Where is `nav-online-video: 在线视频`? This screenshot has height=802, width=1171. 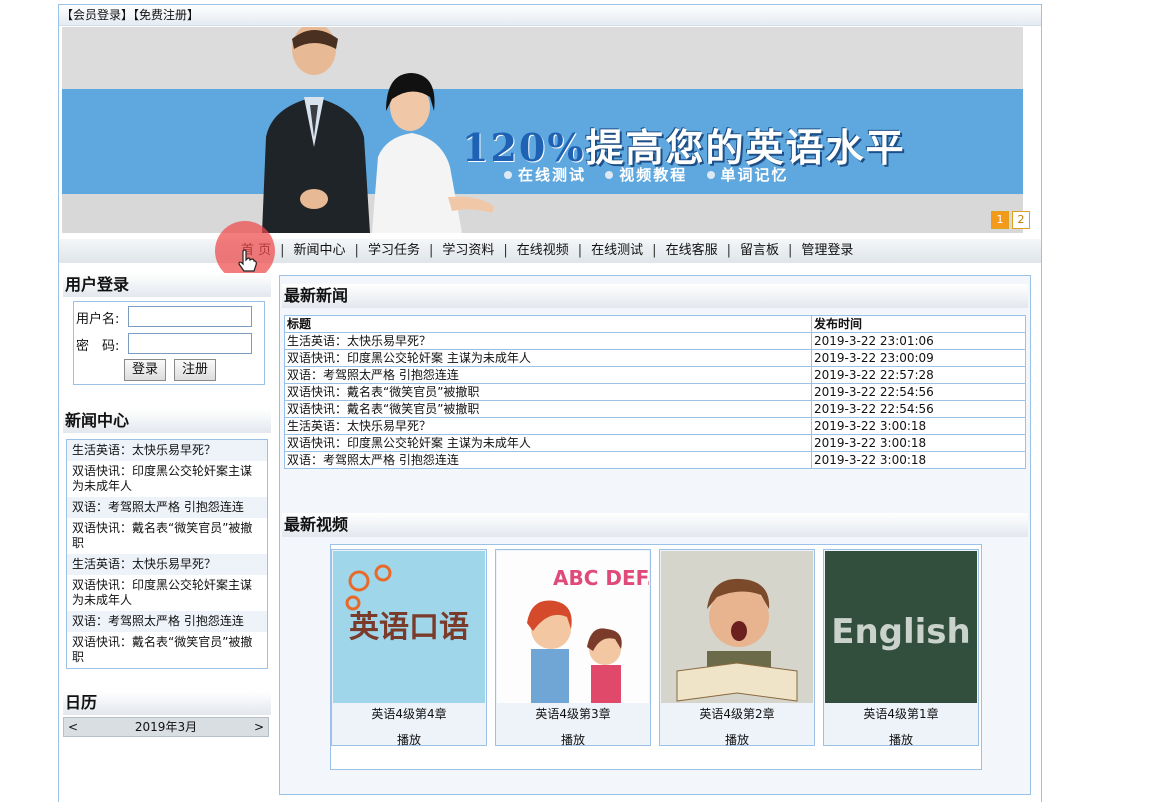 nav-online-video: 在线视频 is located at coordinates (543, 250).